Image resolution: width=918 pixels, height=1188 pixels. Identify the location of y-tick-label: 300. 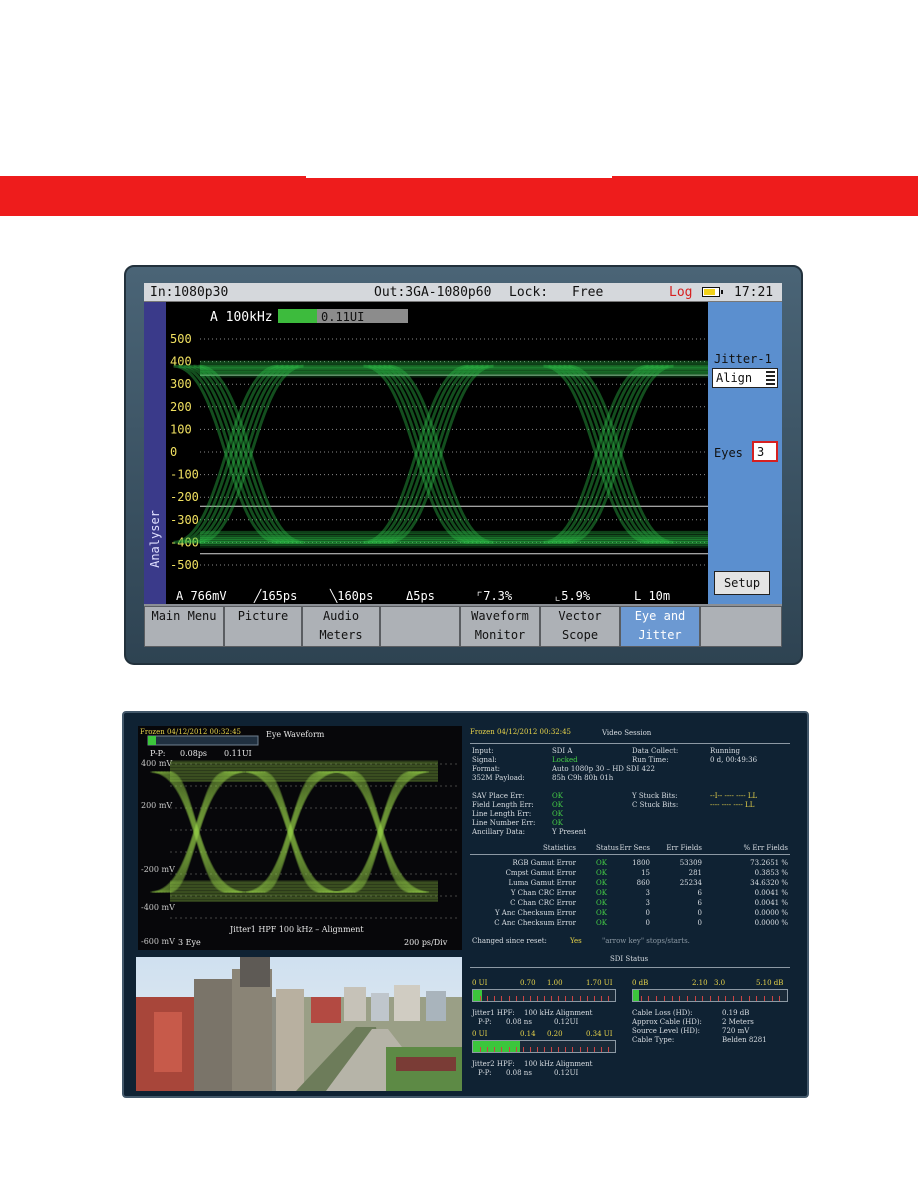
(181, 384).